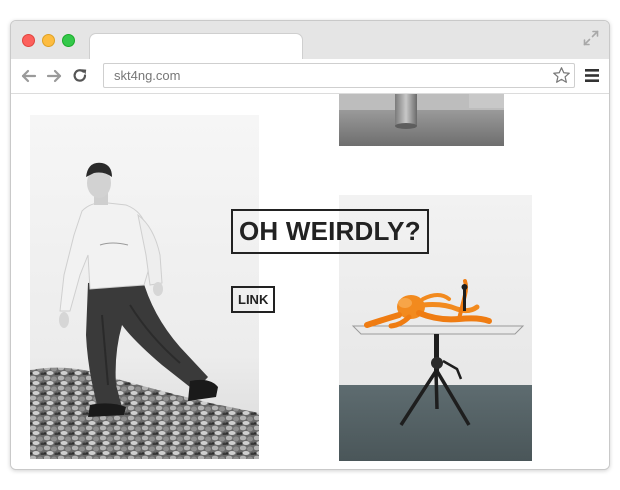 This screenshot has height=490, width=620. I want to click on maximize-window-button, so click(68, 40).